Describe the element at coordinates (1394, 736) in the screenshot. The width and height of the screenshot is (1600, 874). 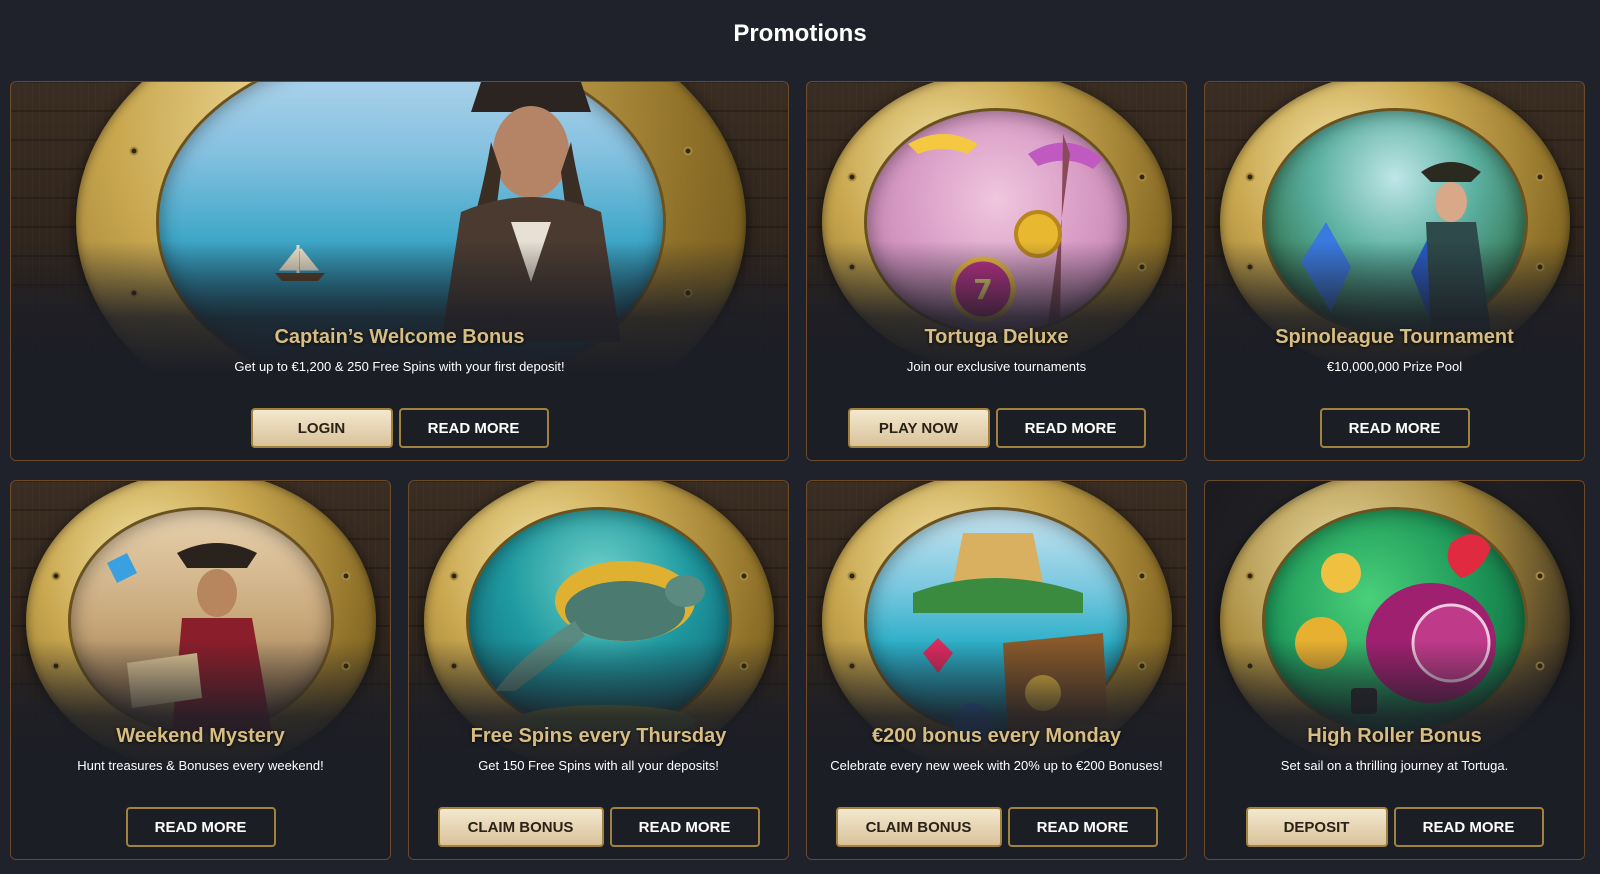
I see `card-title: High Roller Bonus` at that location.